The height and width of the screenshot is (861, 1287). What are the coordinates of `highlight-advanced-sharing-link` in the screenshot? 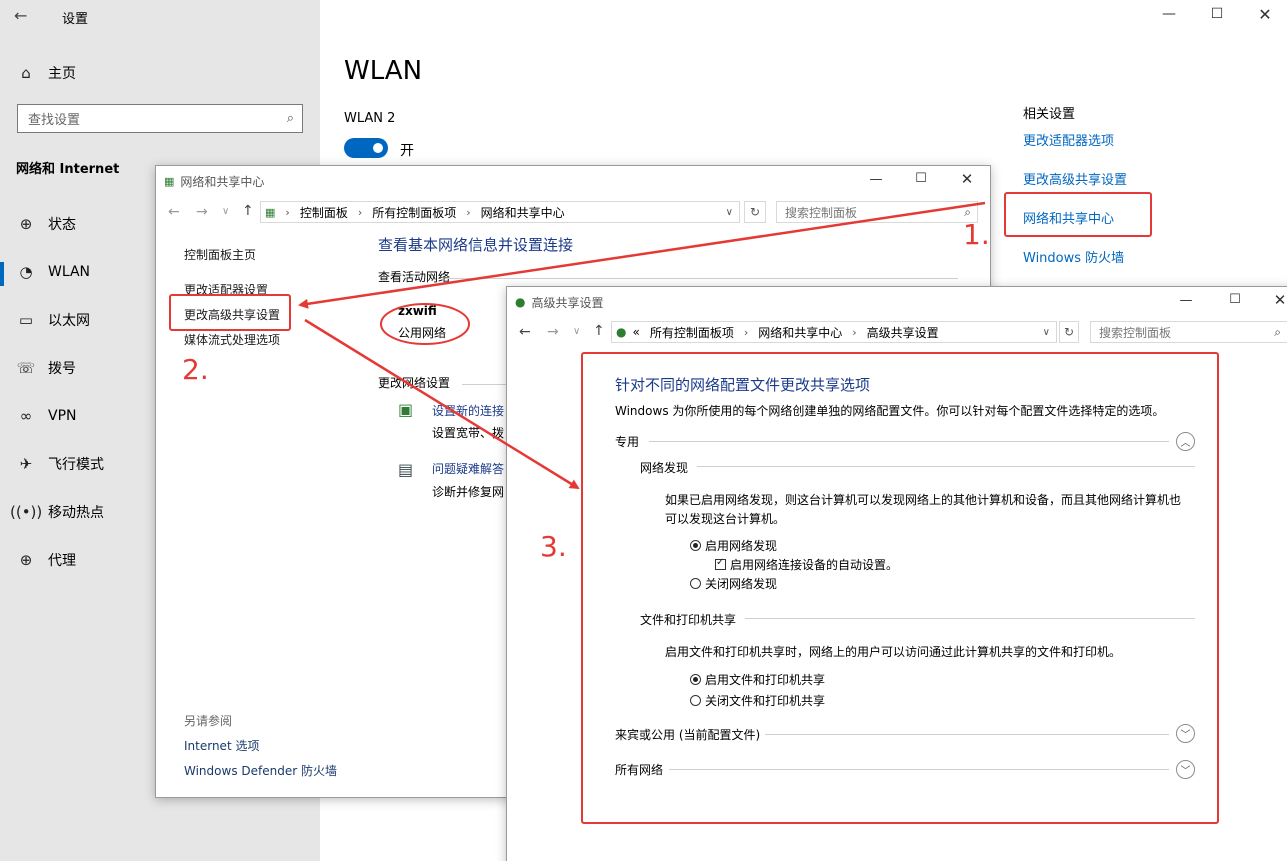 It's located at (230, 312).